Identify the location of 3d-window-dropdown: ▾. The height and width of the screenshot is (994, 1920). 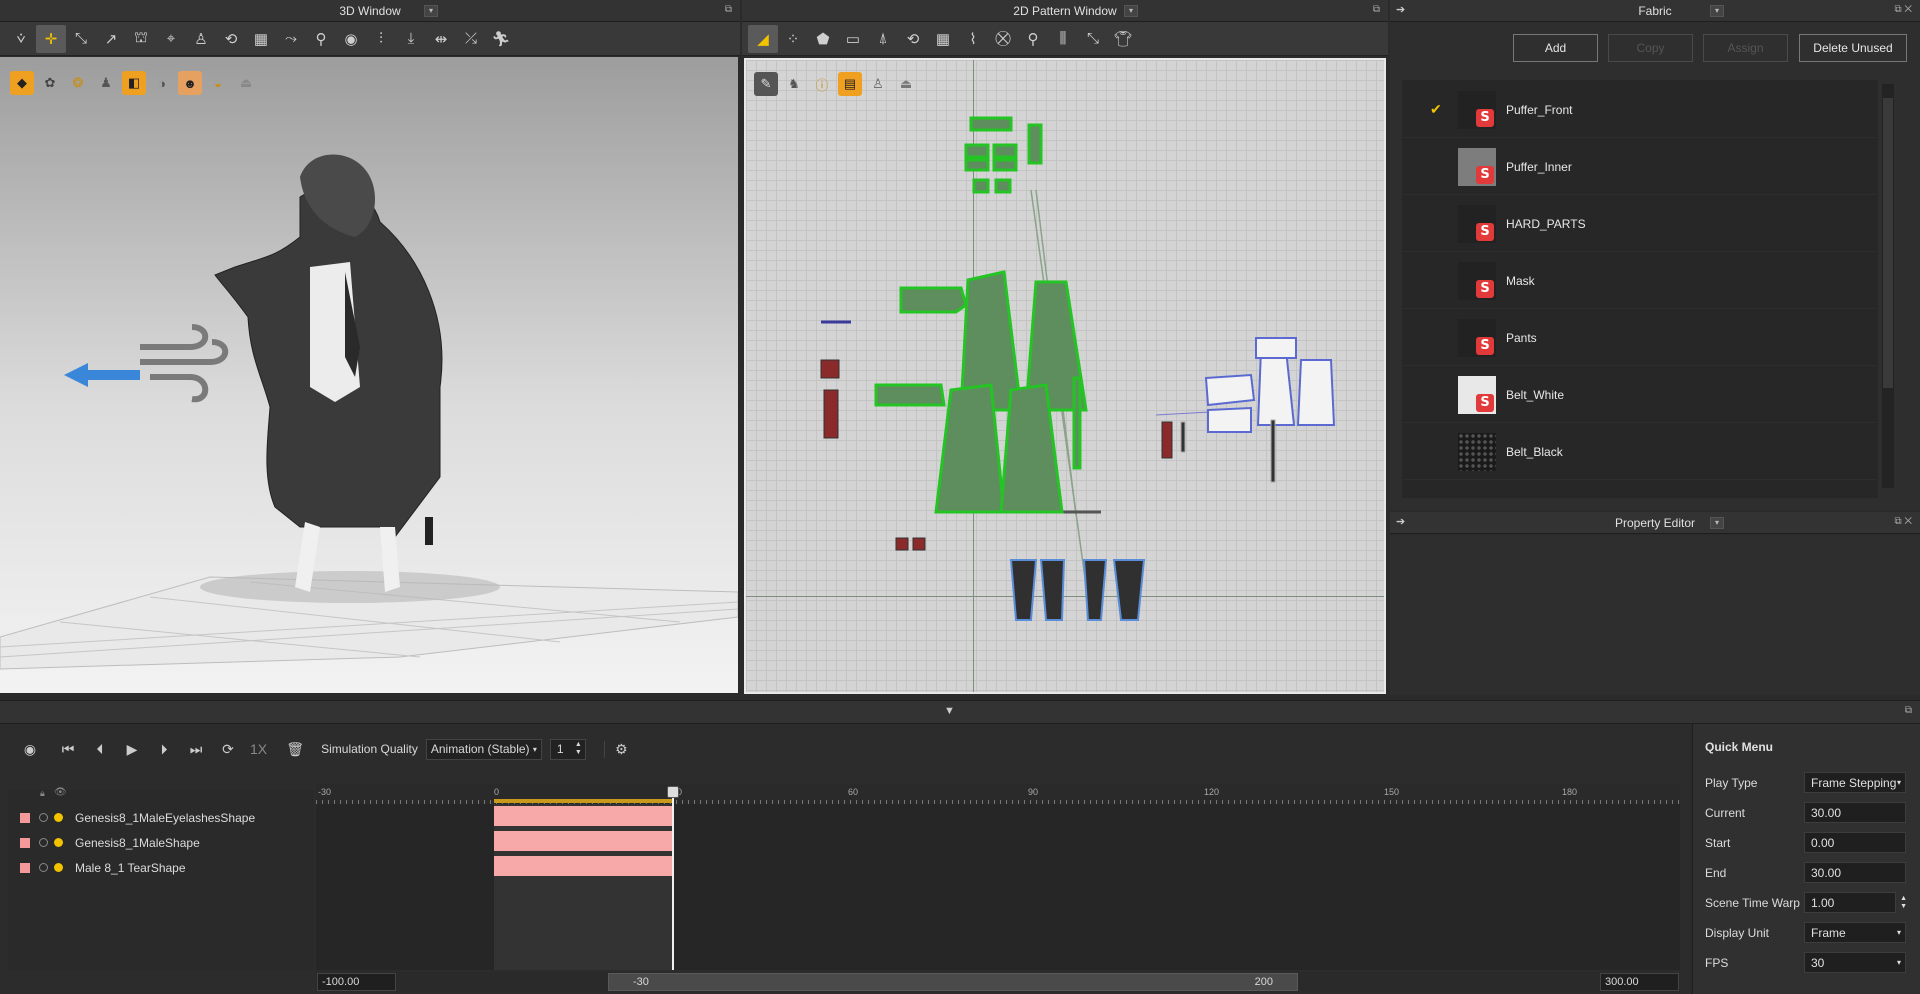
(431, 11).